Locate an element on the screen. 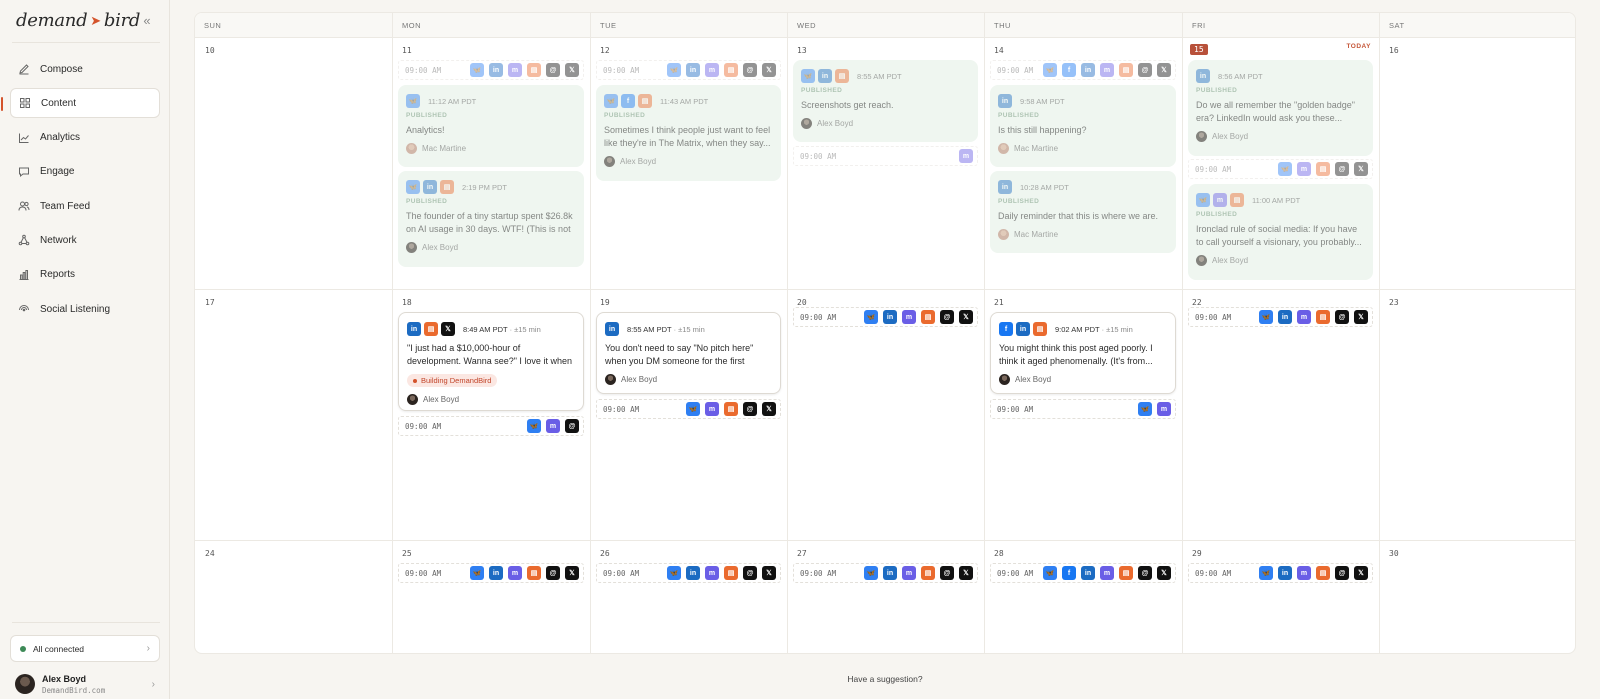  post-time: 11:00 AM PDT is located at coordinates (1276, 200).